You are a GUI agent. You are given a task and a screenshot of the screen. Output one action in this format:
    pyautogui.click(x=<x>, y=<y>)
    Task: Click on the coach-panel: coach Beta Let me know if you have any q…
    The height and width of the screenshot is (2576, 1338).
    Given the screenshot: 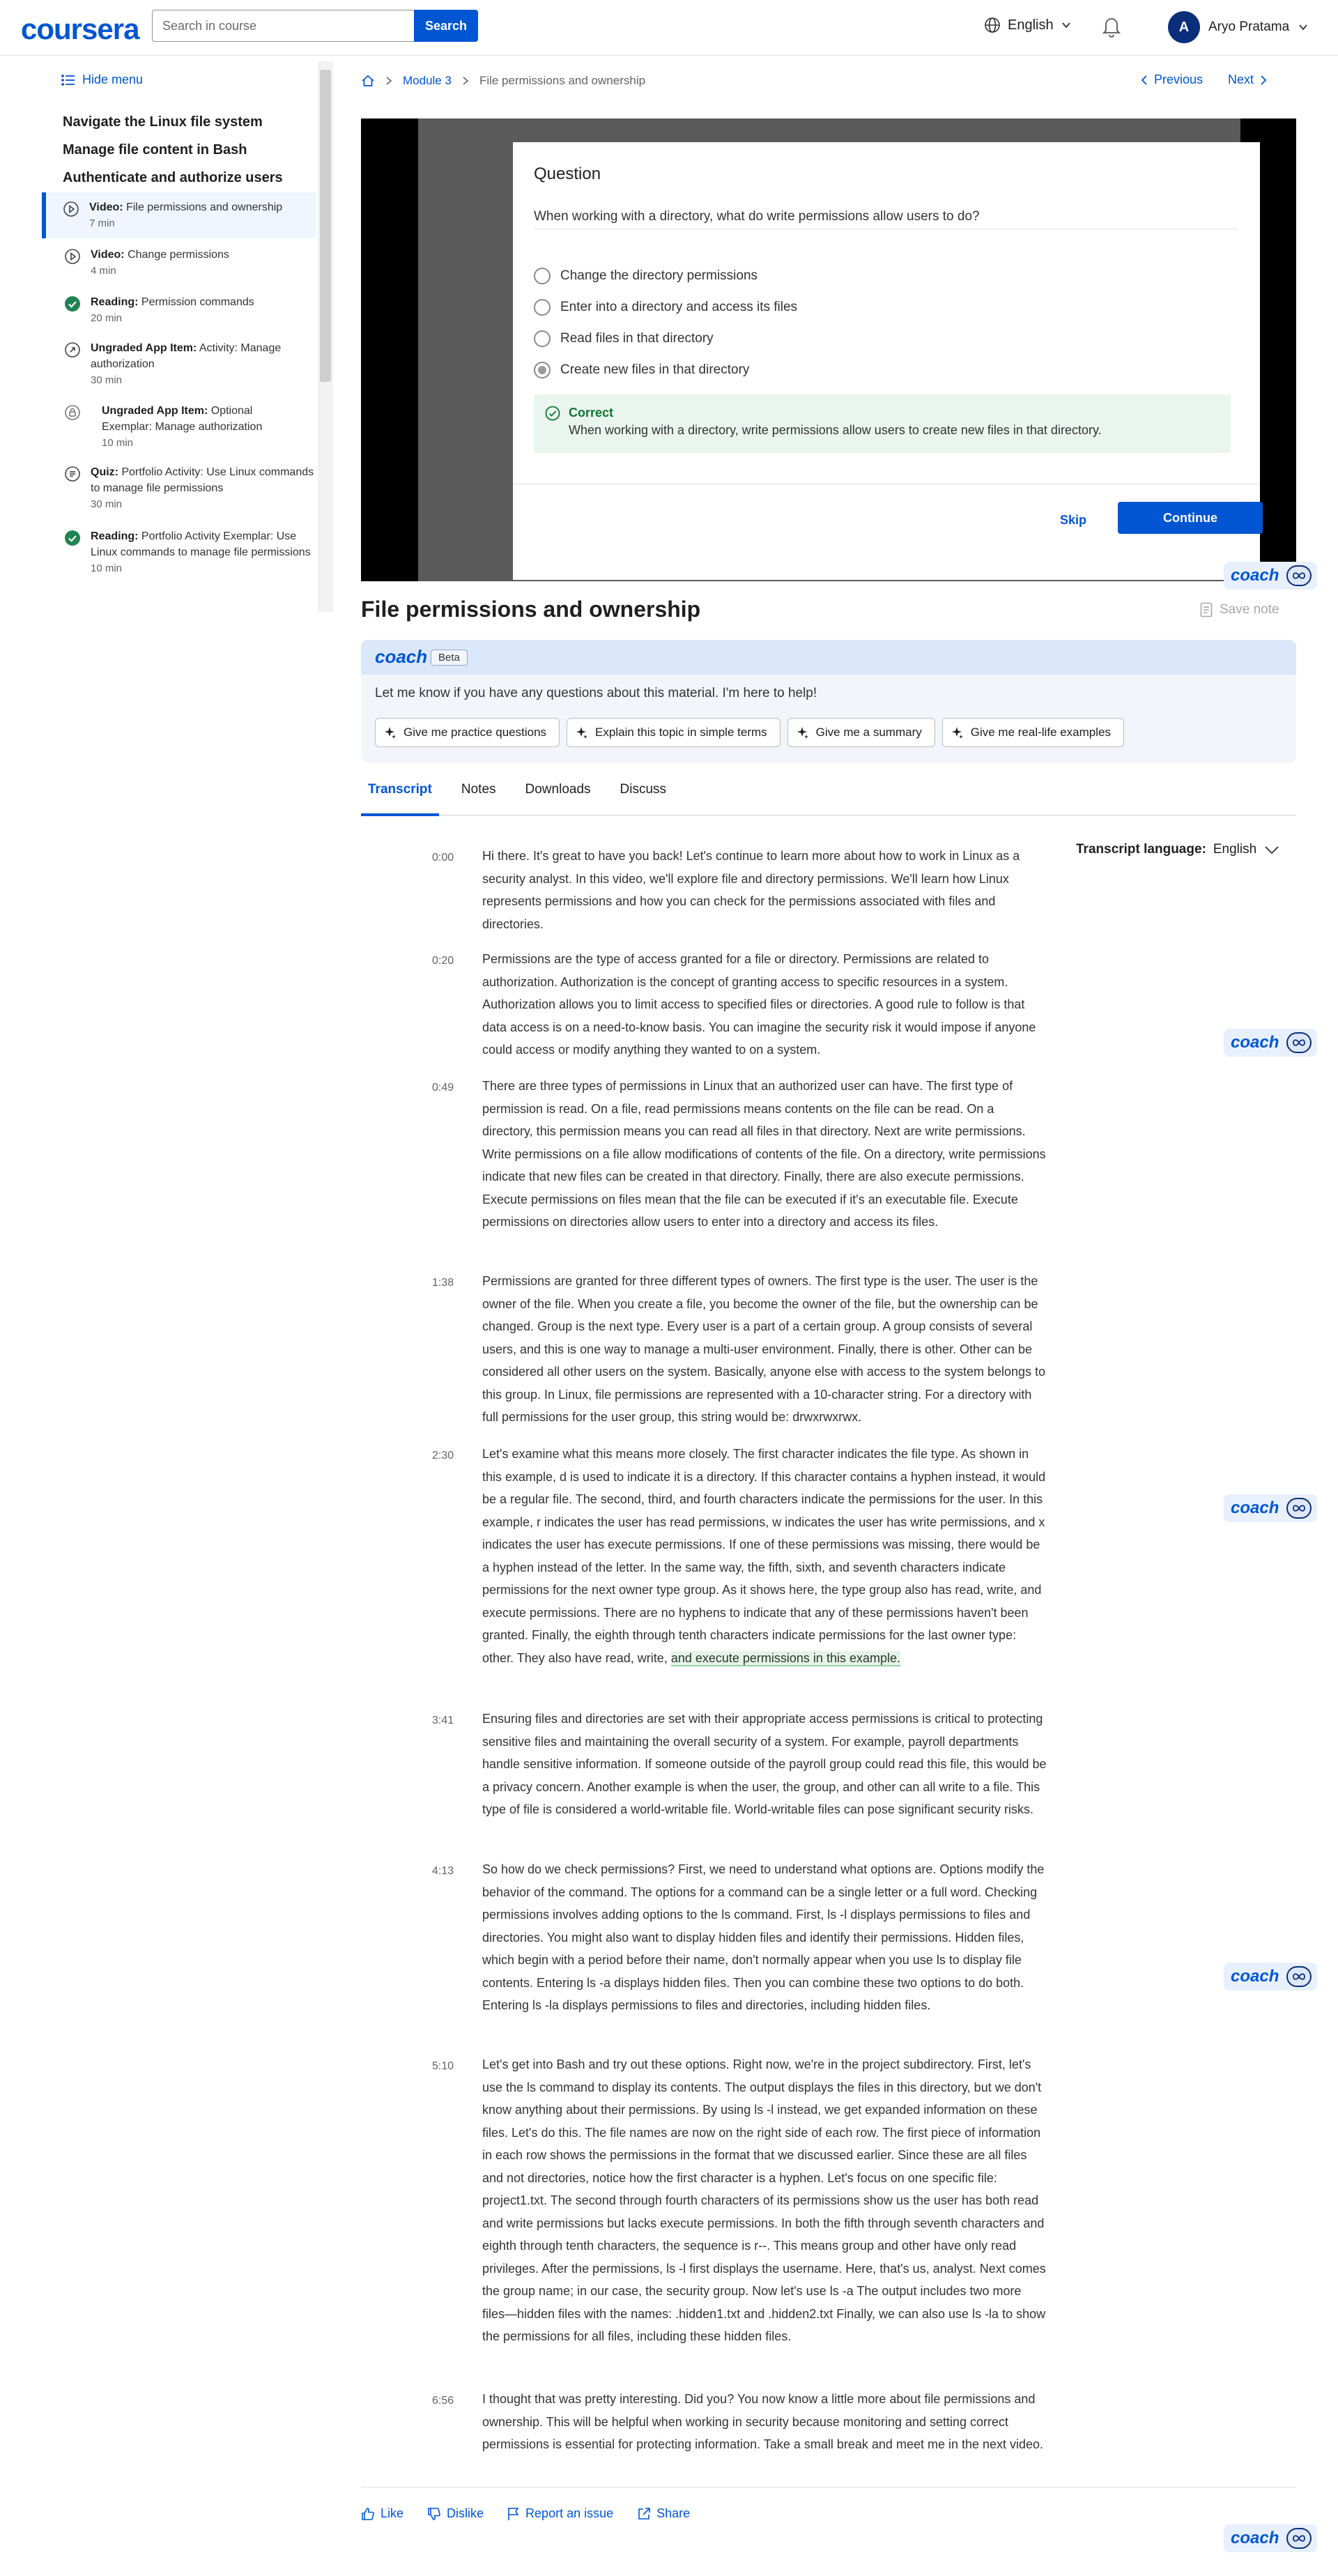 What is the action you would take?
    pyautogui.click(x=828, y=701)
    